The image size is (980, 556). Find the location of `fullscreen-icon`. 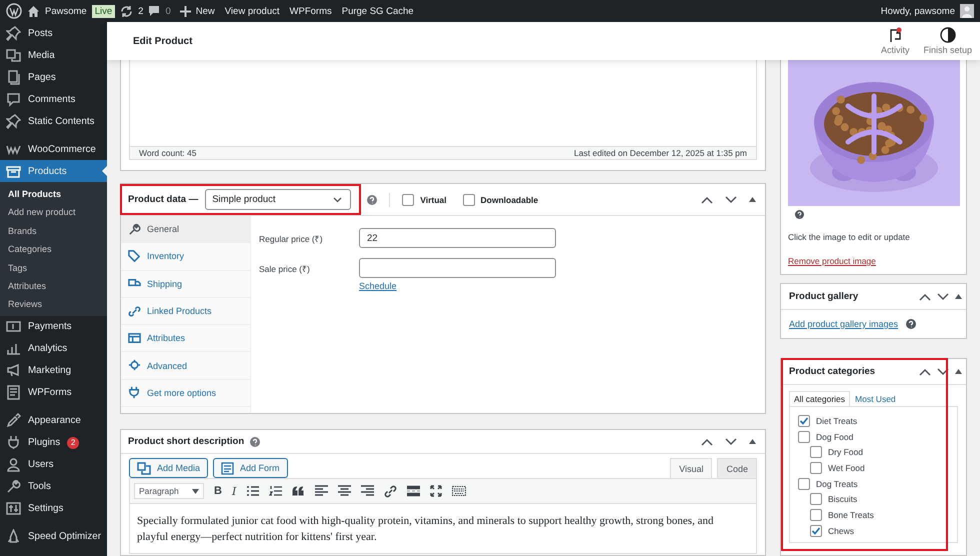

fullscreen-icon is located at coordinates (436, 491).